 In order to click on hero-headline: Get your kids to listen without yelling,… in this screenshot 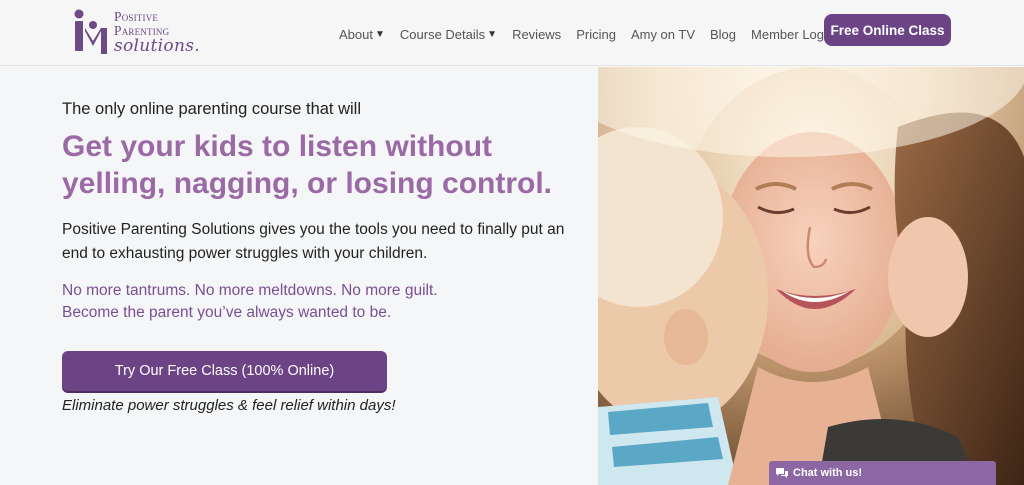, I will do `click(307, 165)`.